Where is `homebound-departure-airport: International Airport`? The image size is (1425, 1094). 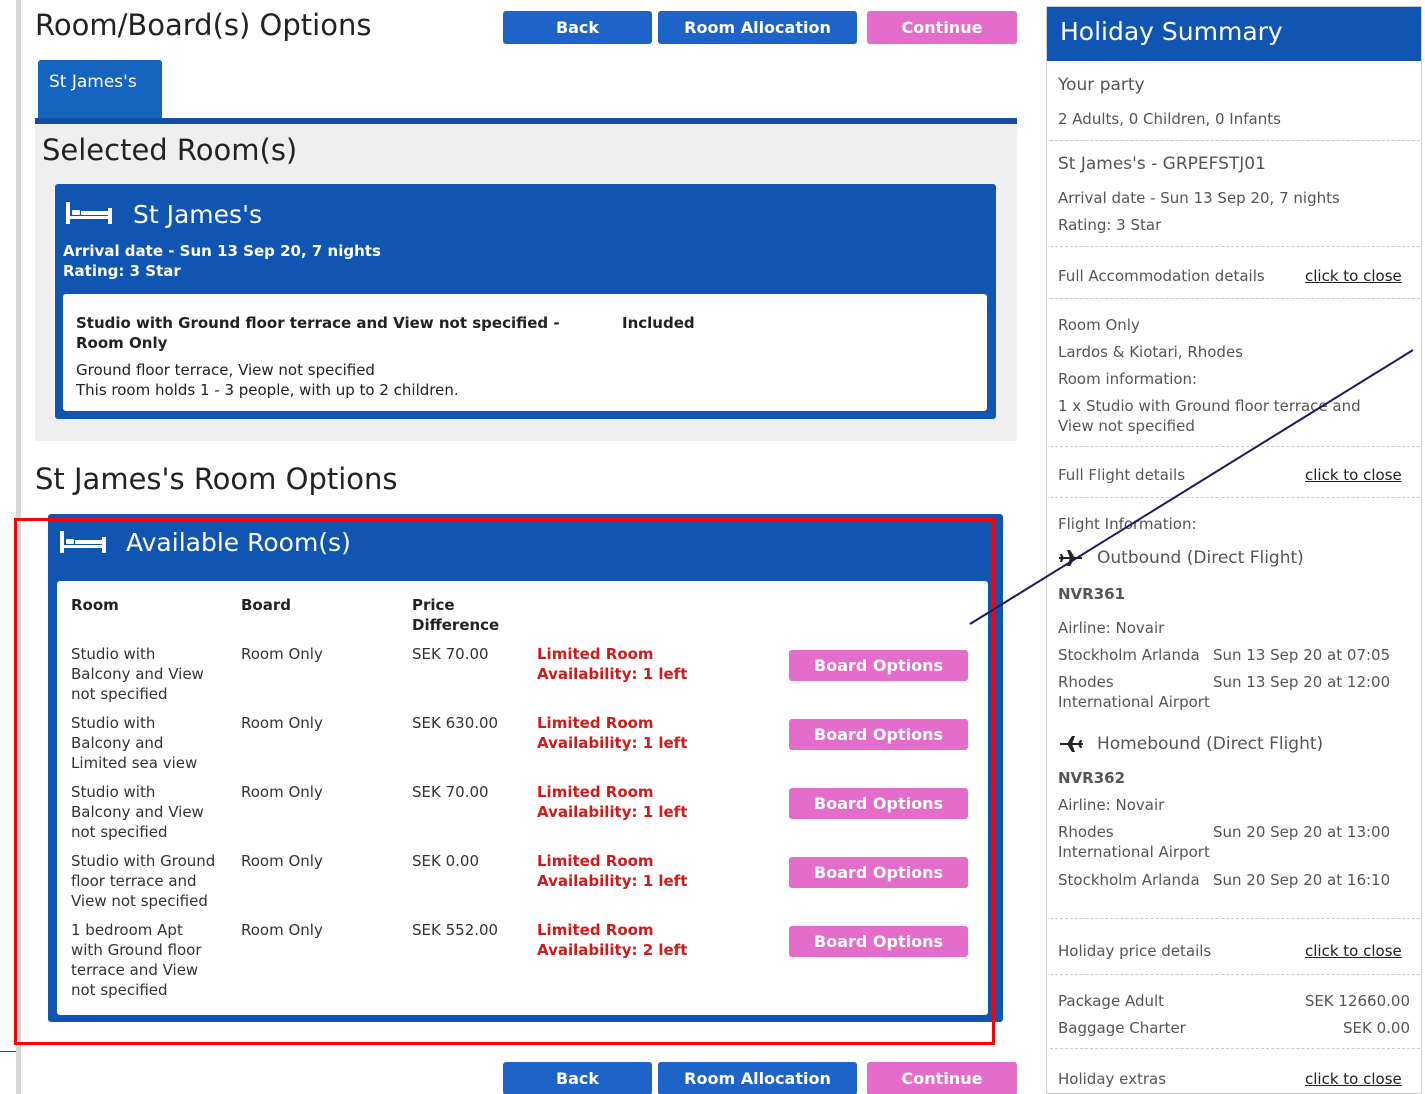 homebound-departure-airport: International Airport is located at coordinates (1134, 852).